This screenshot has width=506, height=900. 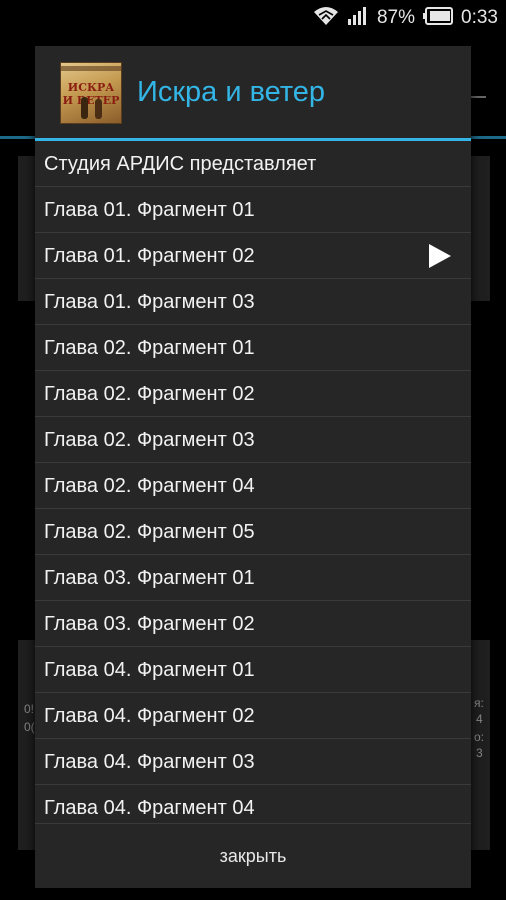 I want to click on track-list-item: Глава 04. Фрагмент 02, so click(x=253, y=716).